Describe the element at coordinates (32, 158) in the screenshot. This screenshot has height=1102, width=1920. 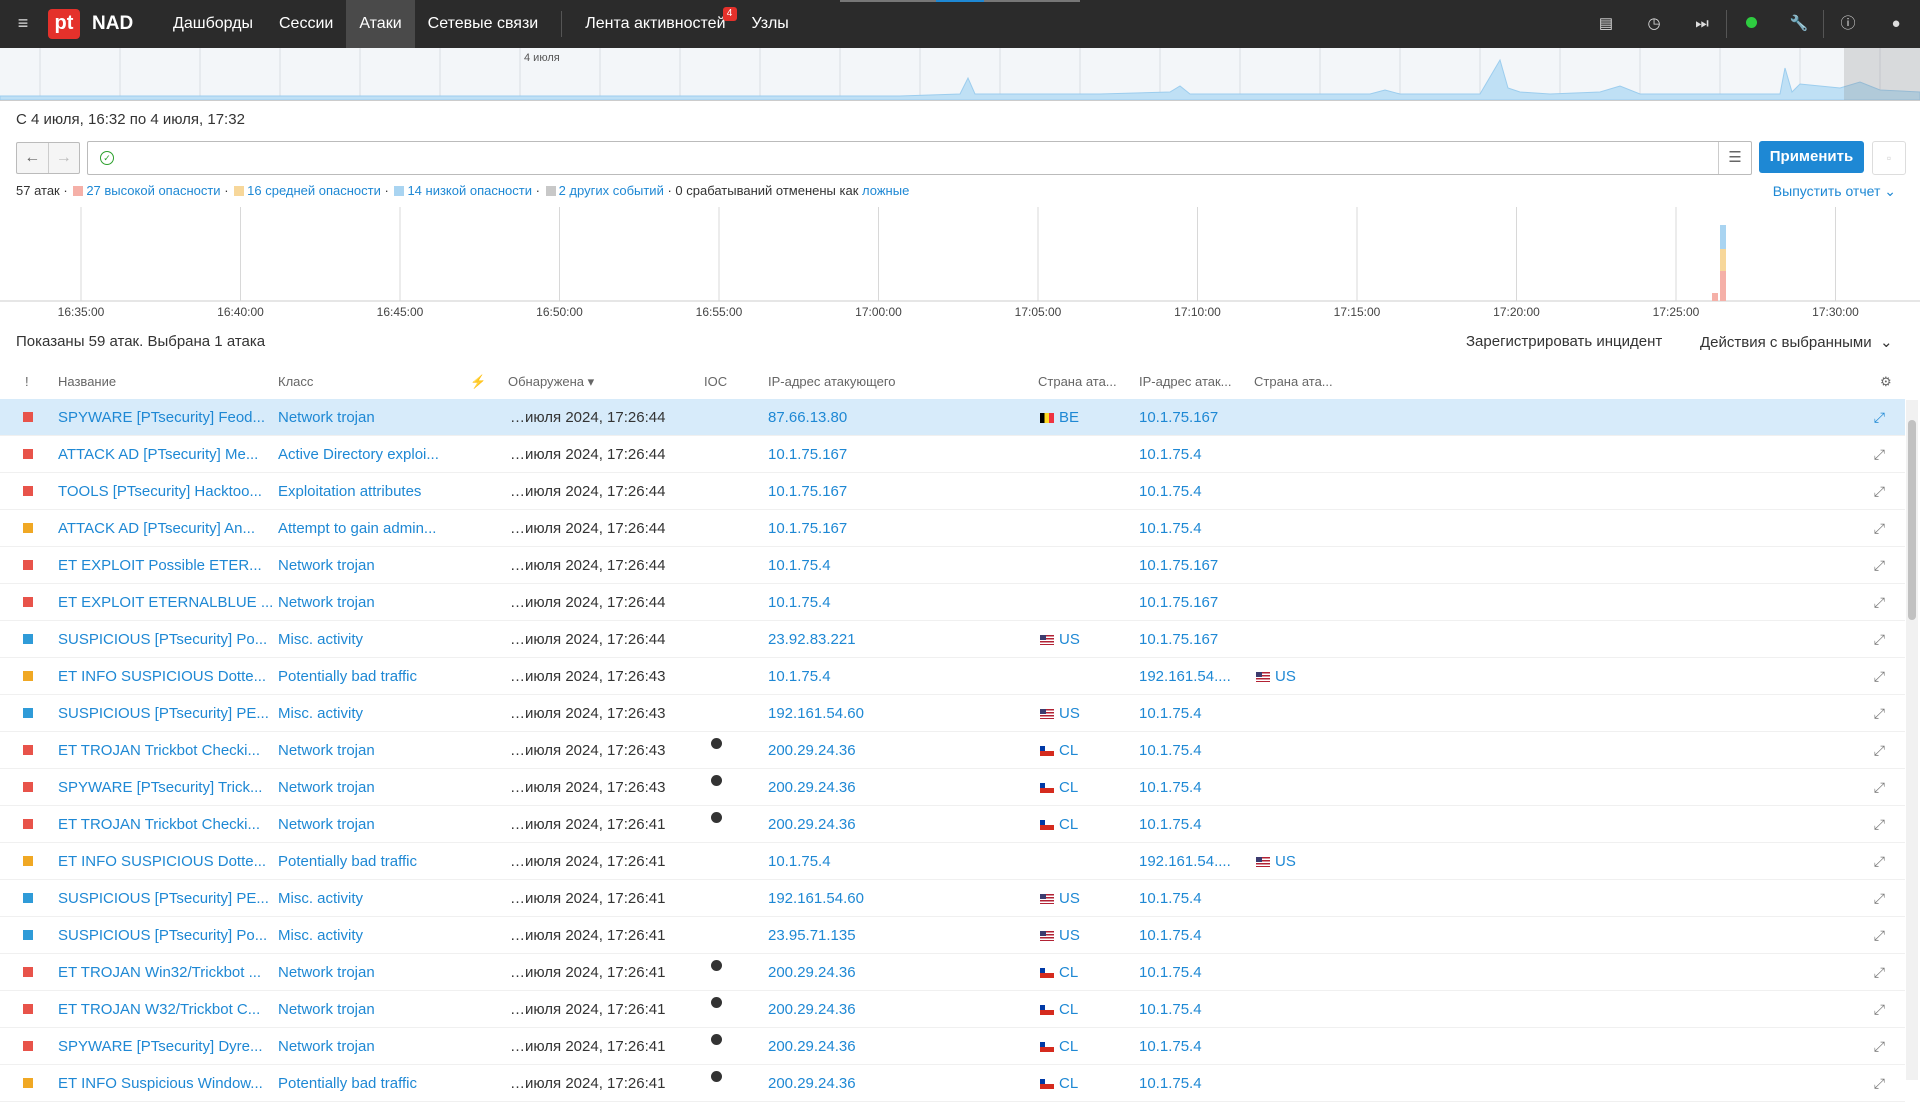
I see `back-button: ←` at that location.